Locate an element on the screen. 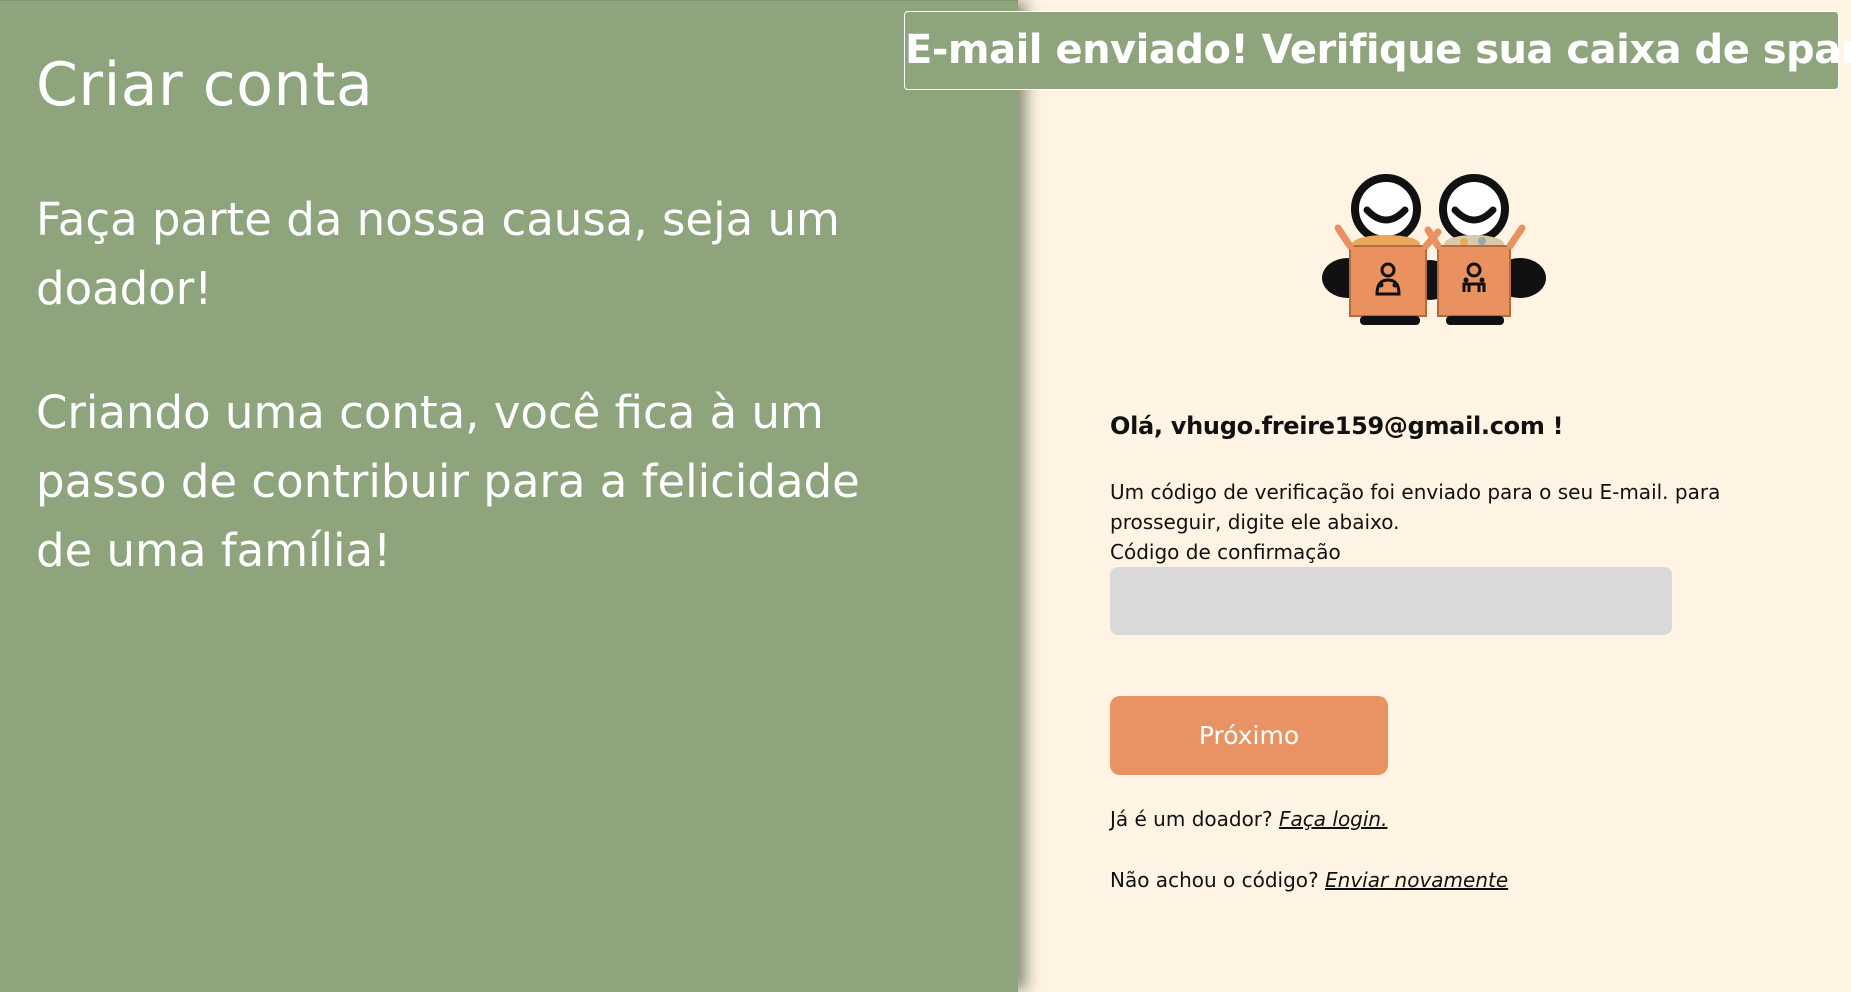 The width and height of the screenshot is (1851, 992). logo-icon is located at coordinates (1434, 249).